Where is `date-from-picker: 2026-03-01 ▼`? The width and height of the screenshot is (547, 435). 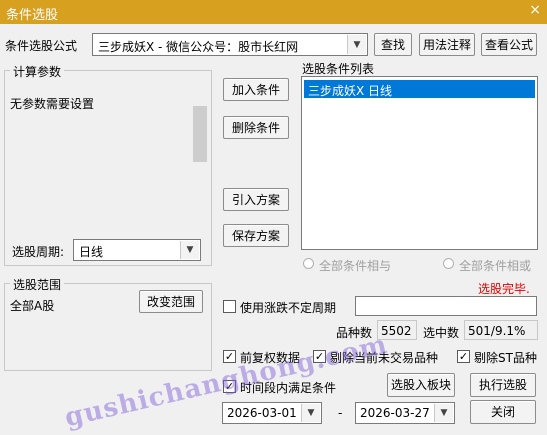 date-from-picker: 2026-03-01 ▼ is located at coordinates (272, 413).